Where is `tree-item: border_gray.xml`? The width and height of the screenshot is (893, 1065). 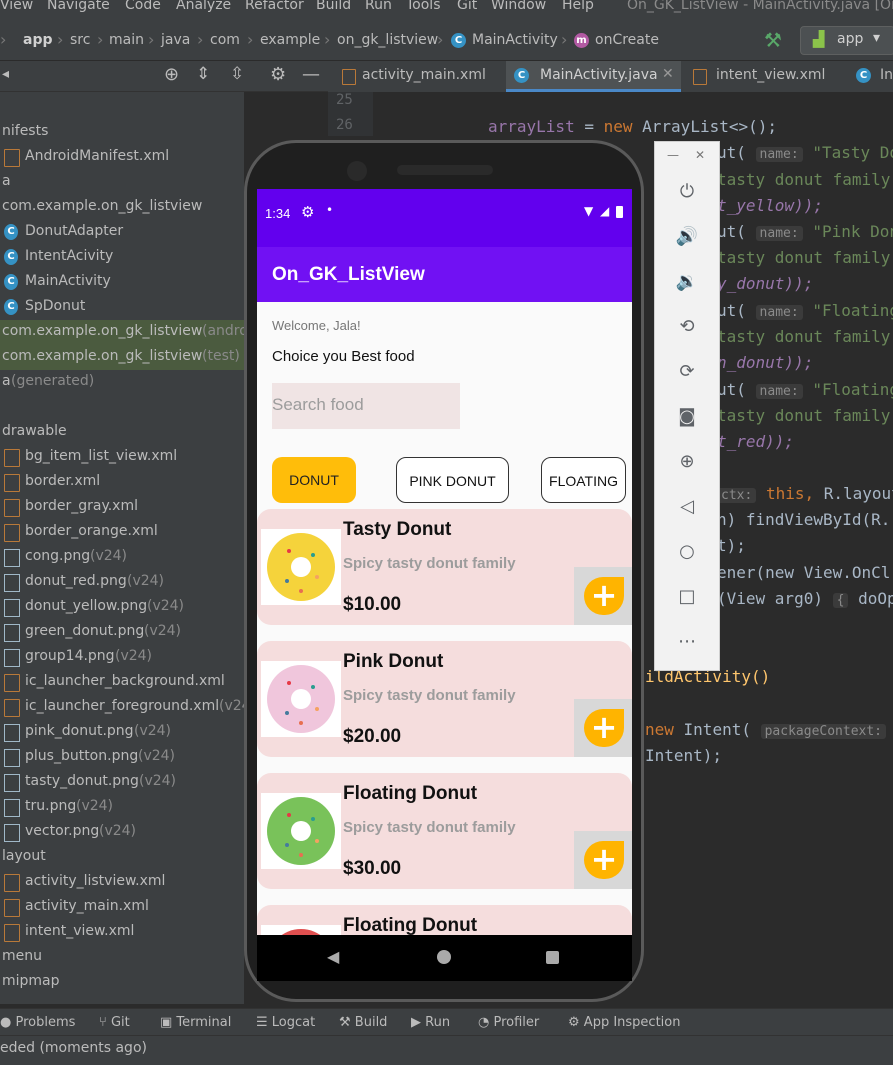 tree-item: border_gray.xml is located at coordinates (122, 507).